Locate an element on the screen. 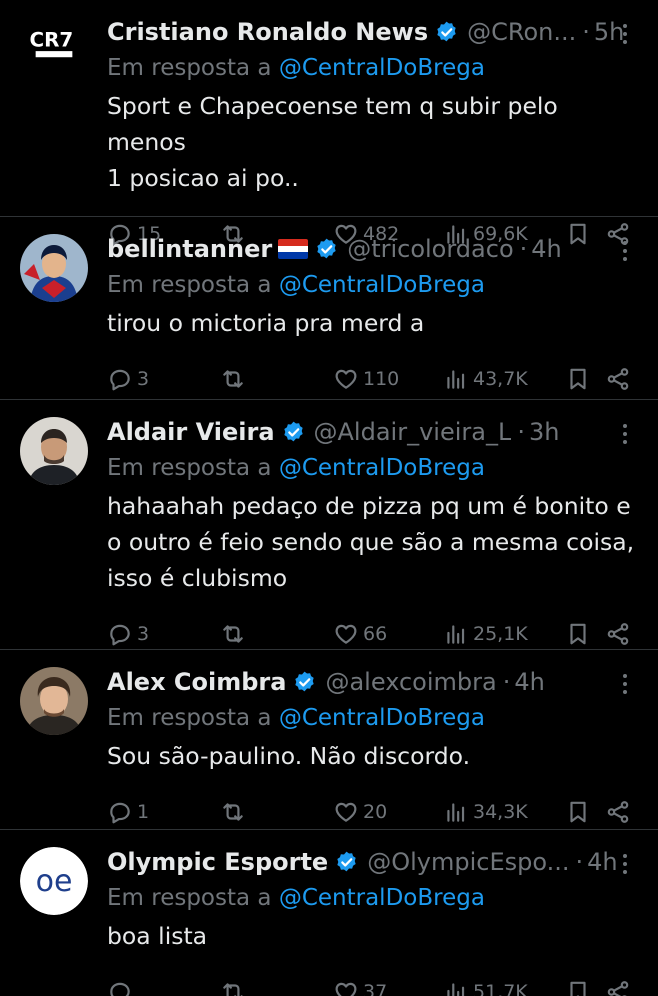 This screenshot has height=996, width=658. like-button: 110 is located at coordinates (388, 379).